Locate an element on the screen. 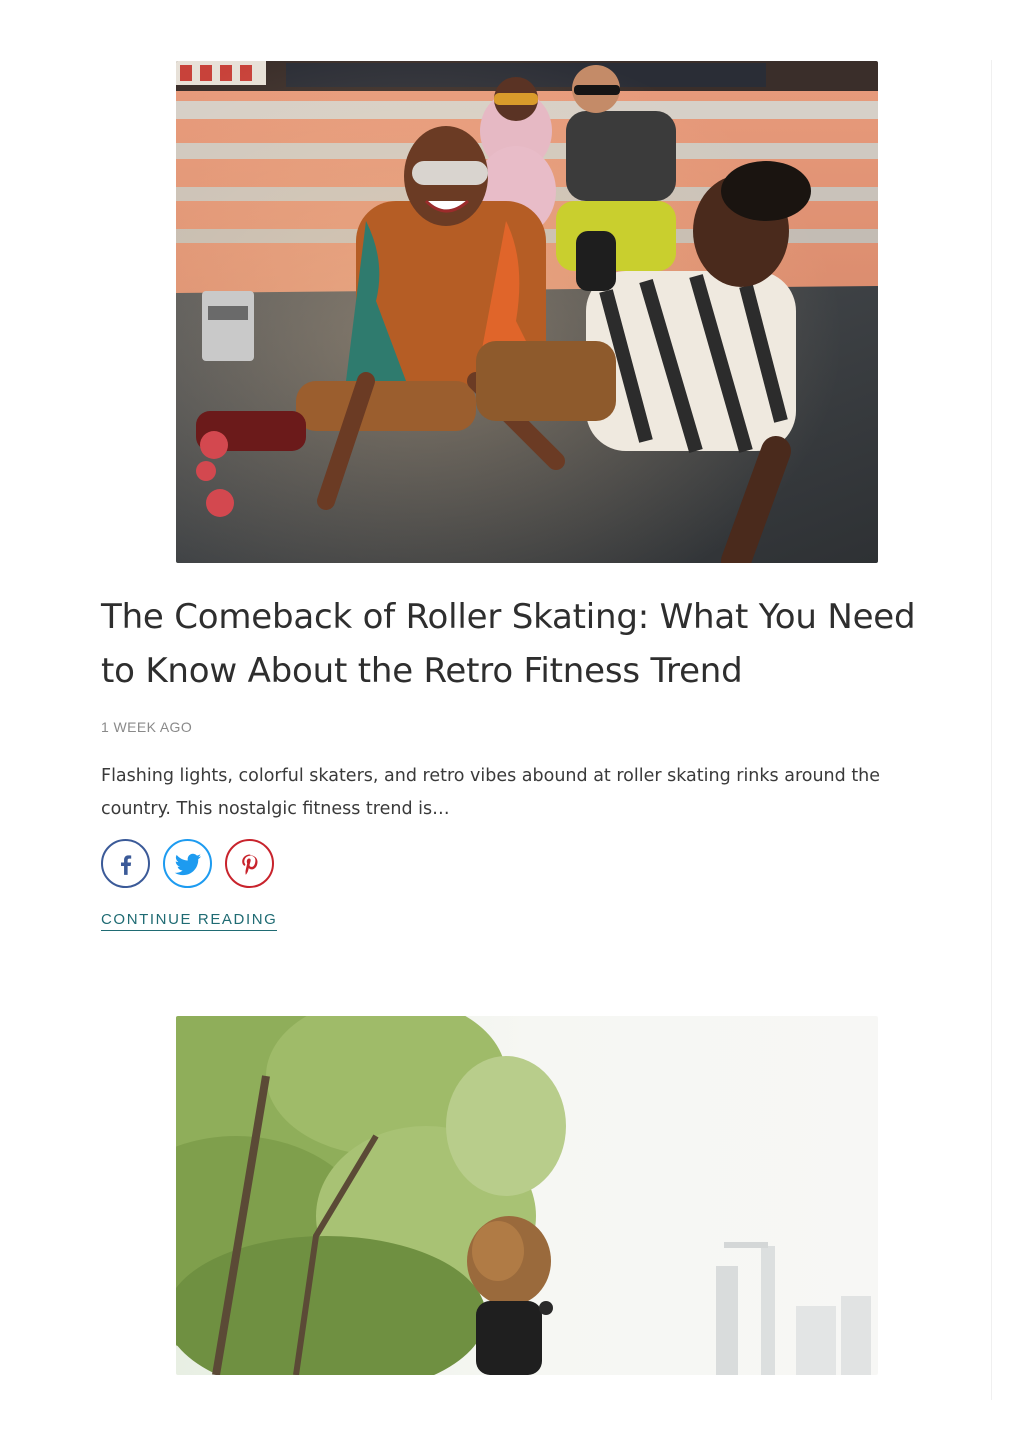 The image size is (1024, 1449). page-edge-rule is located at coordinates (991, 730).